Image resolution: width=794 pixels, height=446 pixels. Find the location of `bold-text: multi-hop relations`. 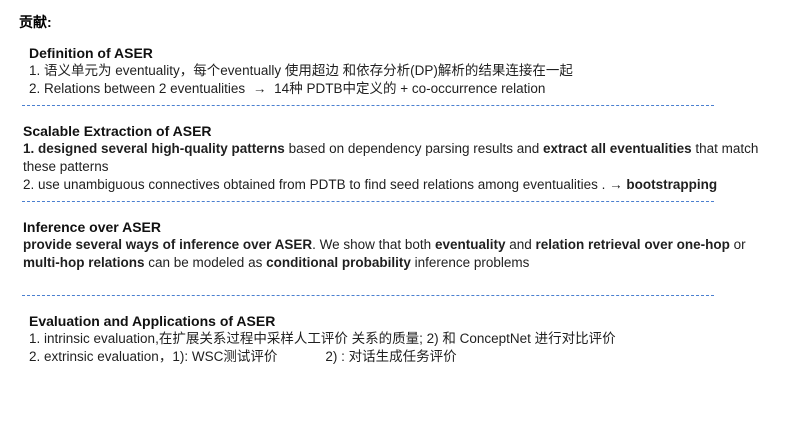

bold-text: multi-hop relations is located at coordinates (84, 262).